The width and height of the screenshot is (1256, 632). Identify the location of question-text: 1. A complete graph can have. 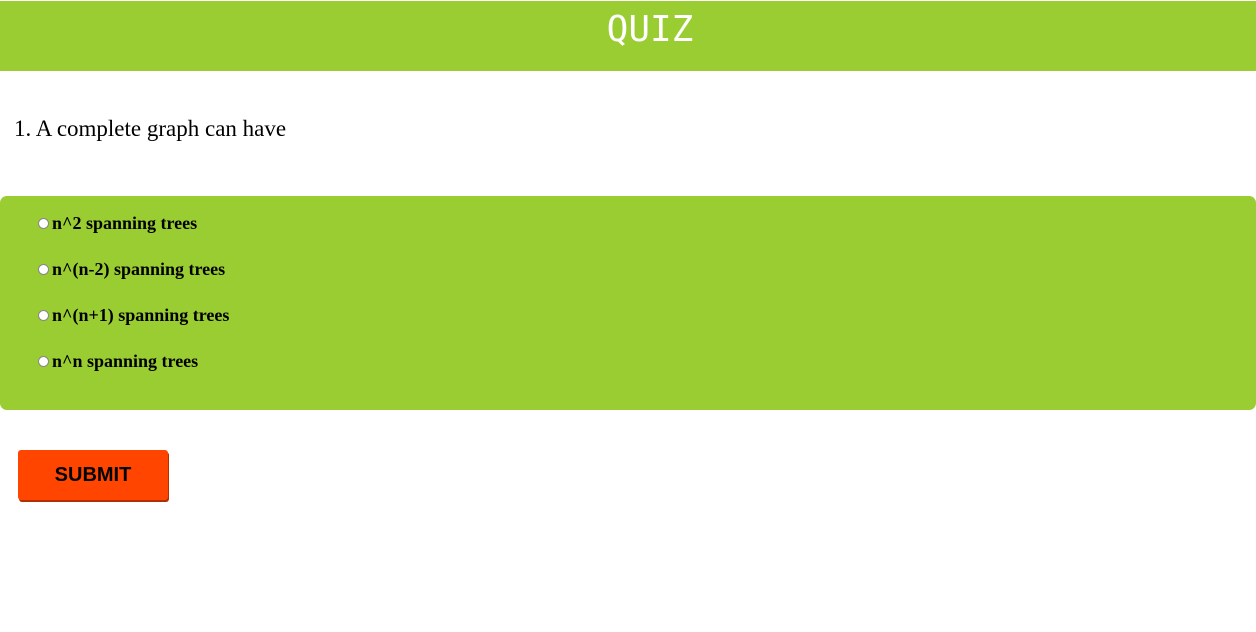
(150, 128).